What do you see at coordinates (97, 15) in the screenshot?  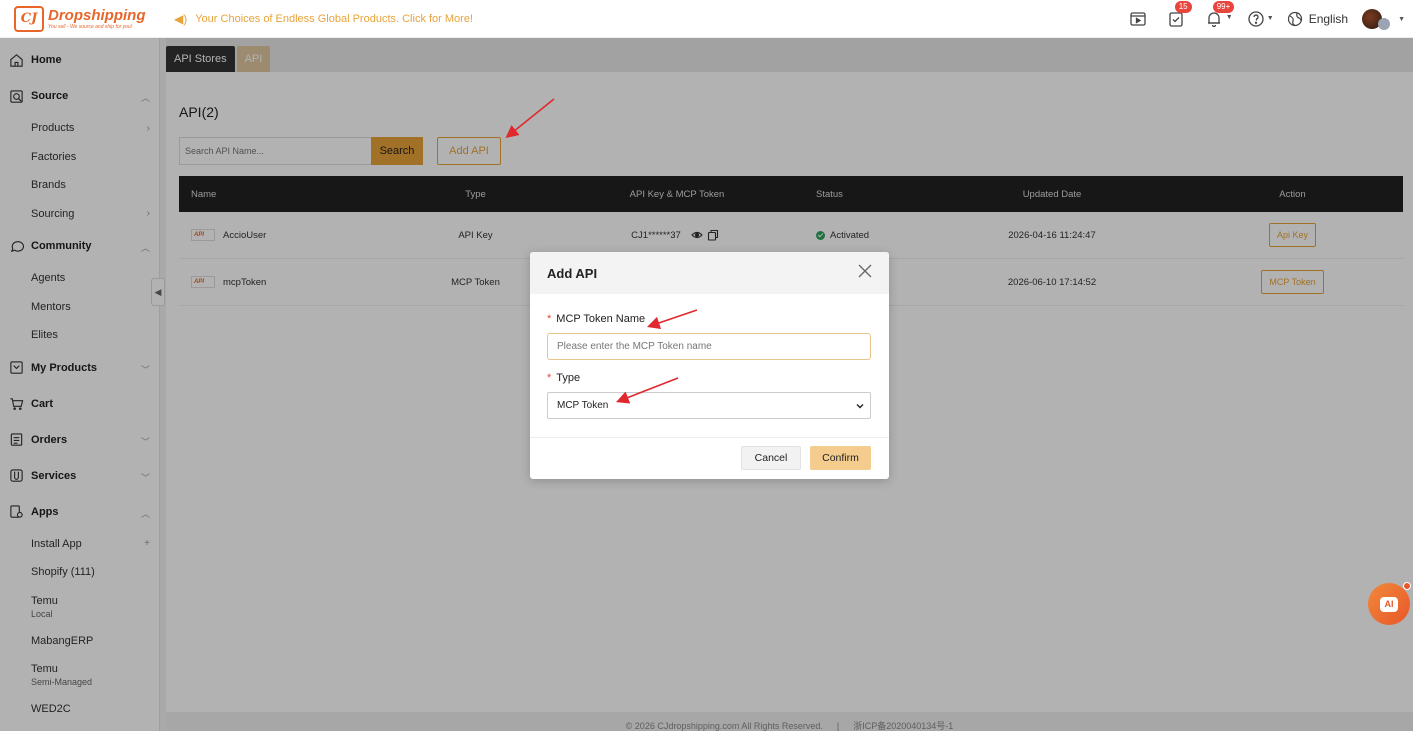 I see `logo-name: Dropshipping` at bounding box center [97, 15].